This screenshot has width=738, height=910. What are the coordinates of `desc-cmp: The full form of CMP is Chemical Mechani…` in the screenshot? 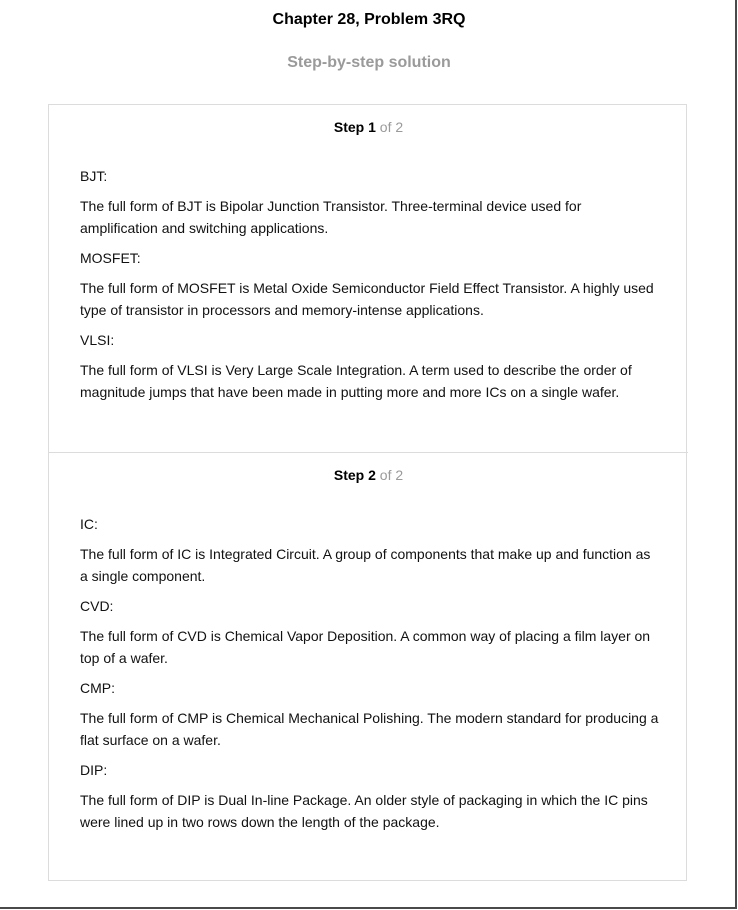 It's located at (369, 729).